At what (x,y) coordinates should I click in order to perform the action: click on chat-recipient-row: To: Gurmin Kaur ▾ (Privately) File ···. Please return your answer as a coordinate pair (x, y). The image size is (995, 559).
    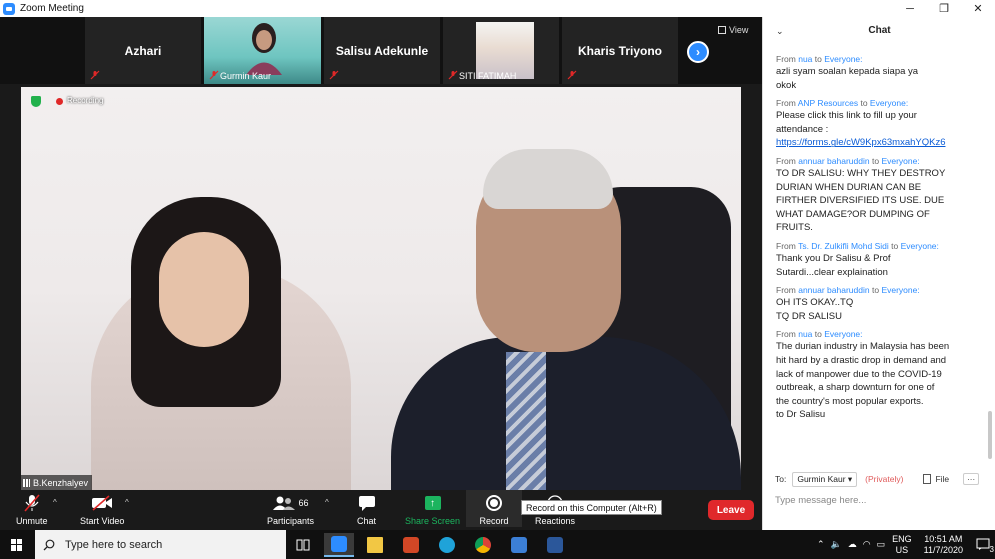
    Looking at the image, I should click on (882, 479).